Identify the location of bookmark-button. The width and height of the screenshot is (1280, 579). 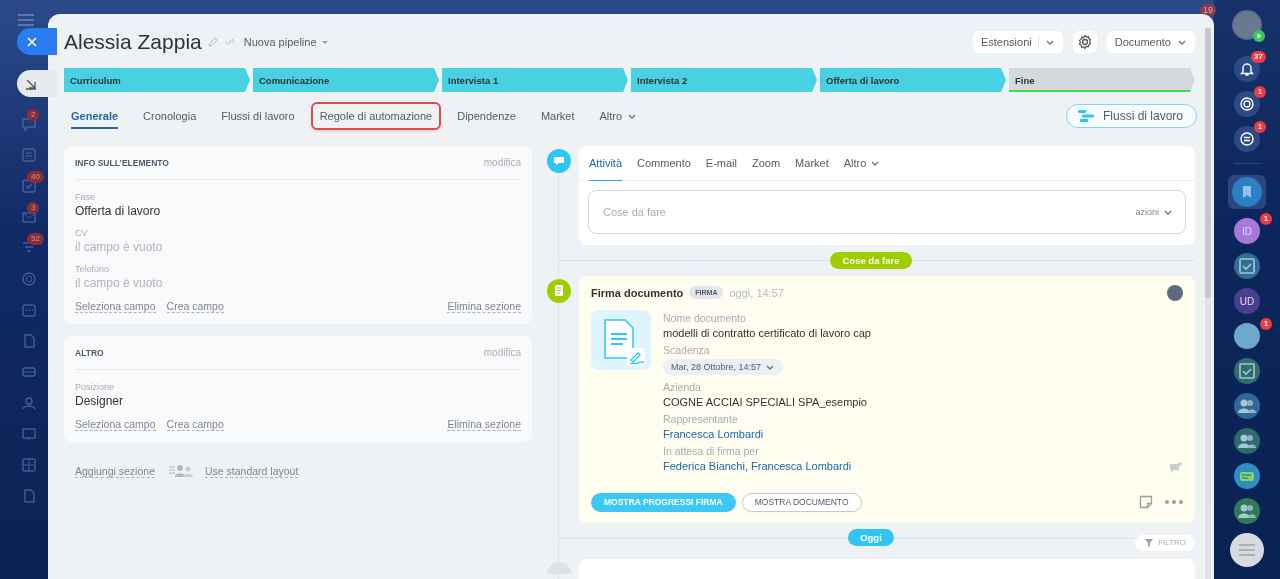
(1247, 192).